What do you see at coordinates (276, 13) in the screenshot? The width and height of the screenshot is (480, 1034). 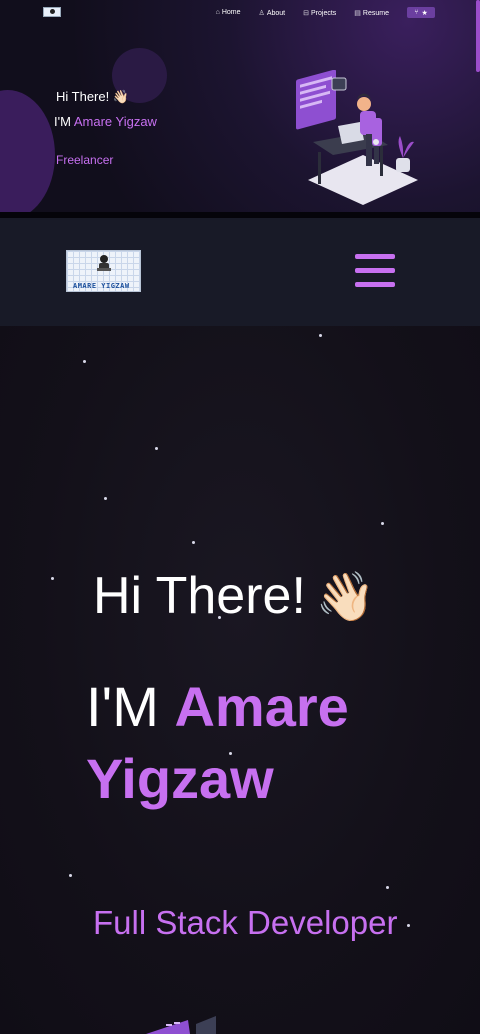 I see `nav-label: About` at bounding box center [276, 13].